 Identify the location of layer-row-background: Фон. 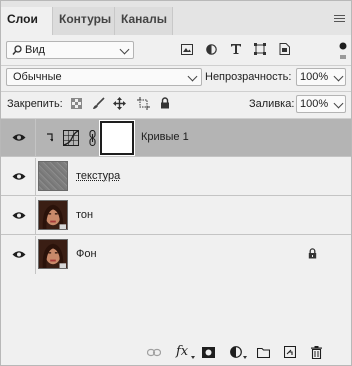
(176, 255).